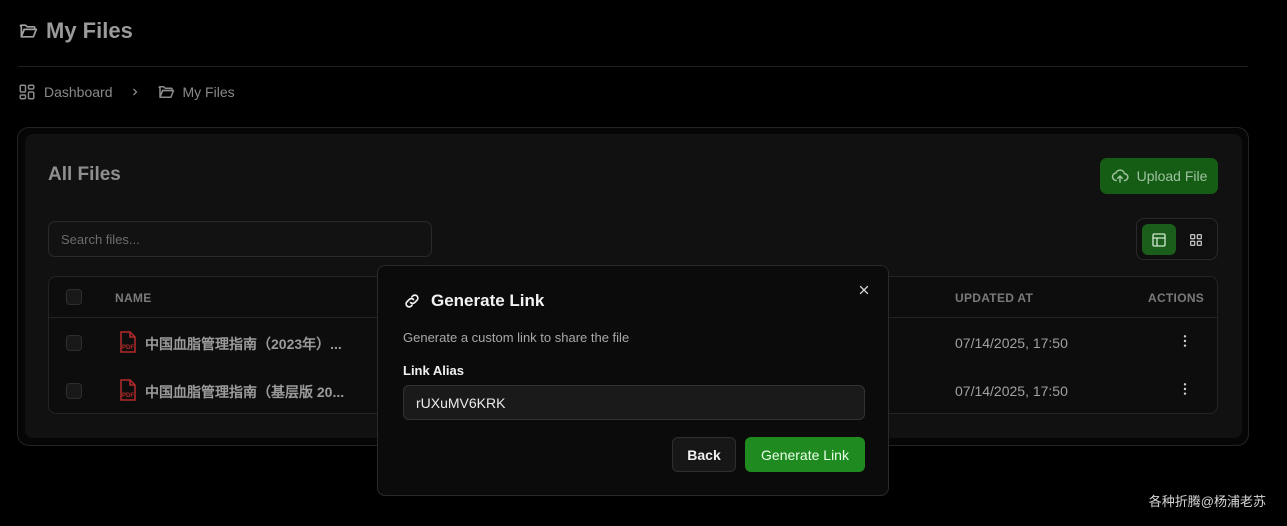  I want to click on watermark: 各种折腾@杨浦老苏, so click(1207, 501).